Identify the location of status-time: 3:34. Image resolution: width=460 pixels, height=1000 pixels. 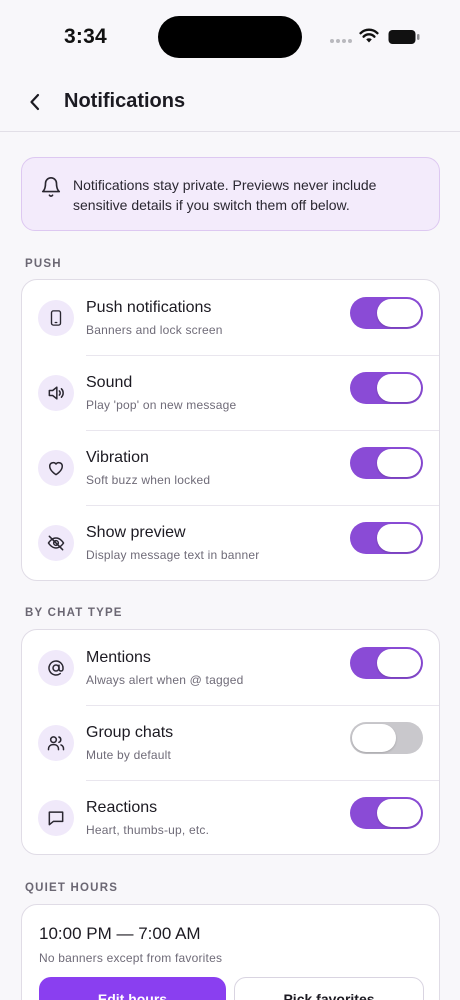
(85, 36).